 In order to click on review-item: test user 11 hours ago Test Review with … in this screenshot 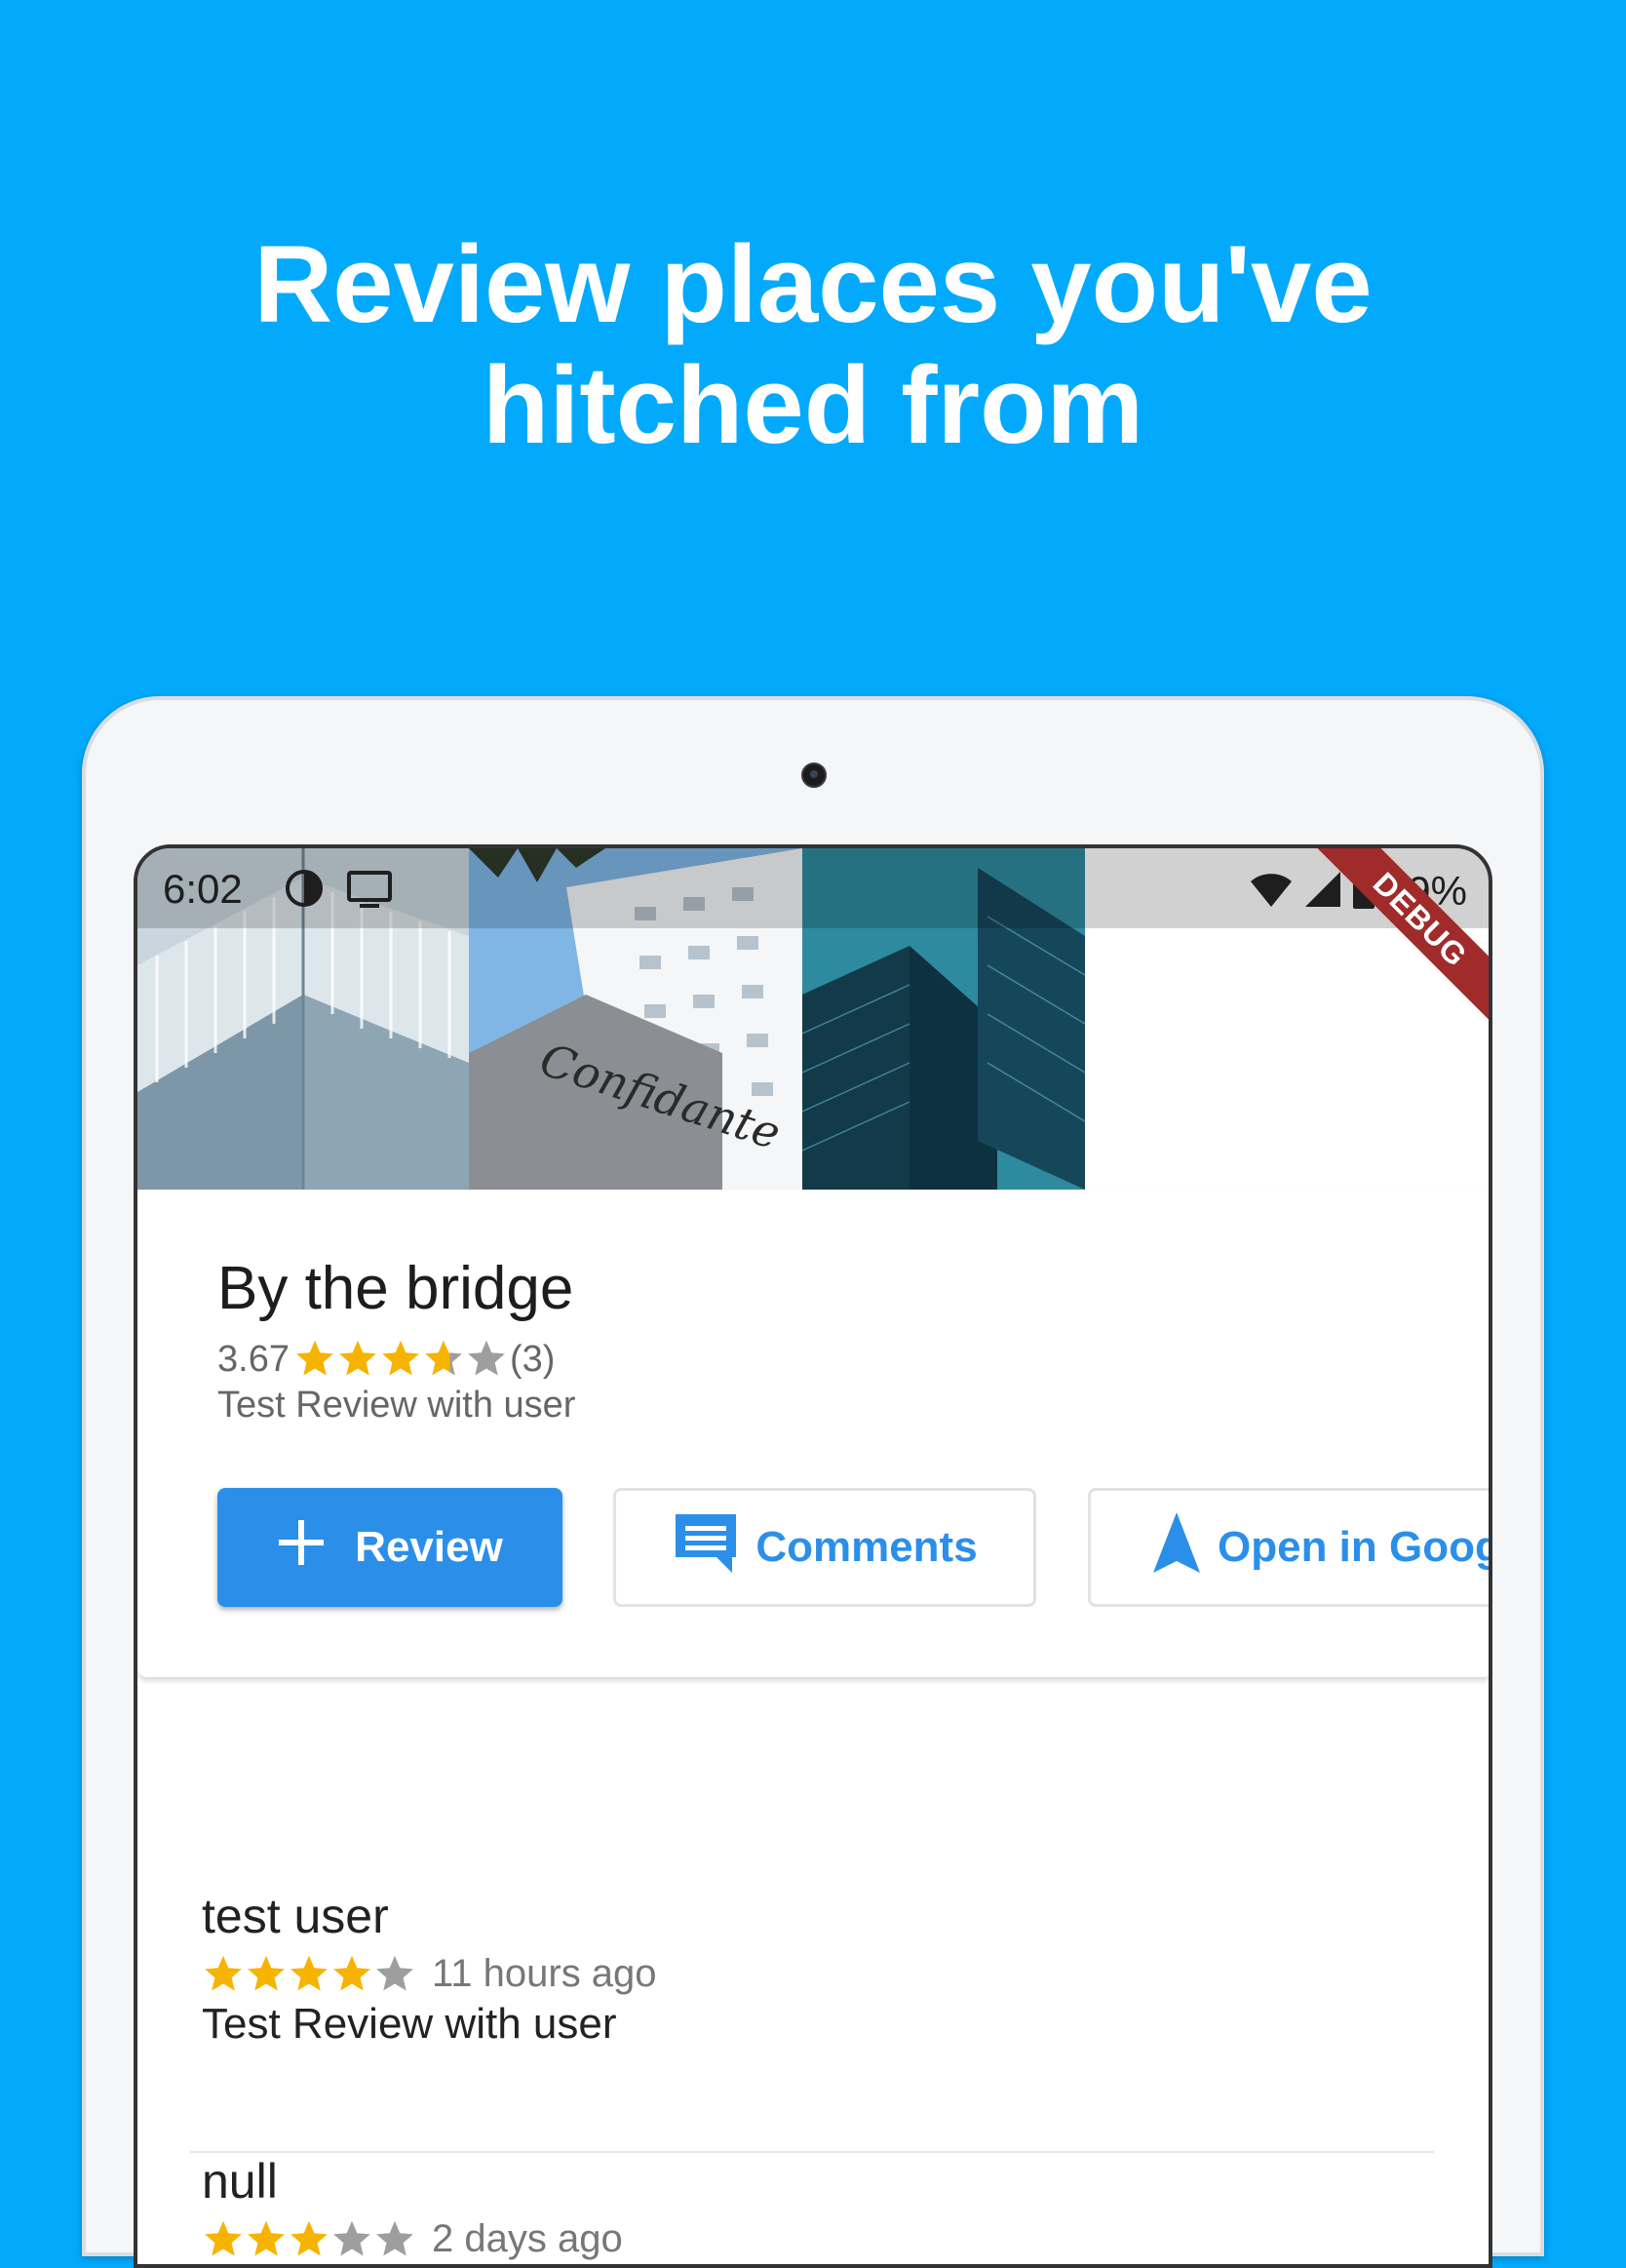, I will do `click(430, 1969)`.